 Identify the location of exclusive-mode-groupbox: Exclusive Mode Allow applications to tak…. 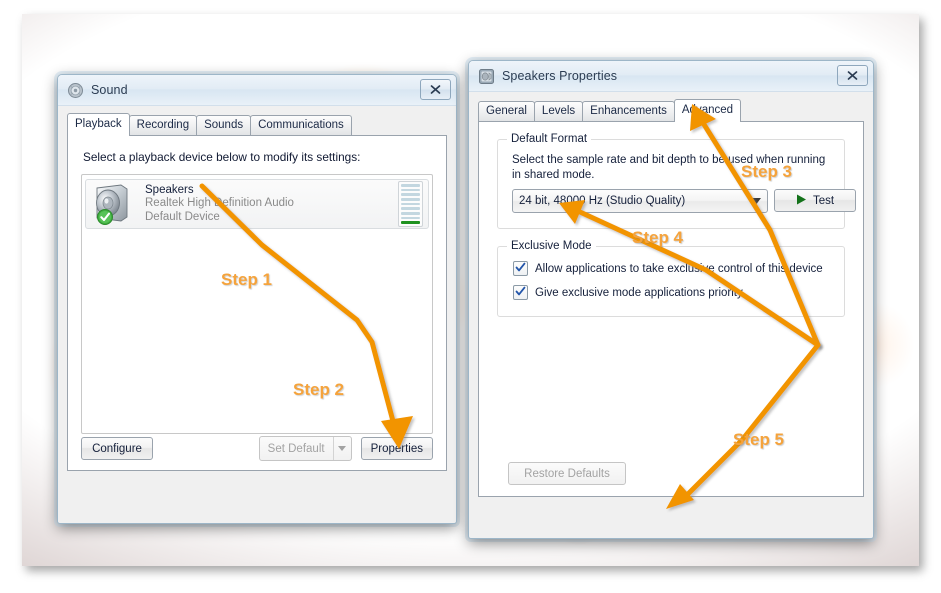
(671, 278).